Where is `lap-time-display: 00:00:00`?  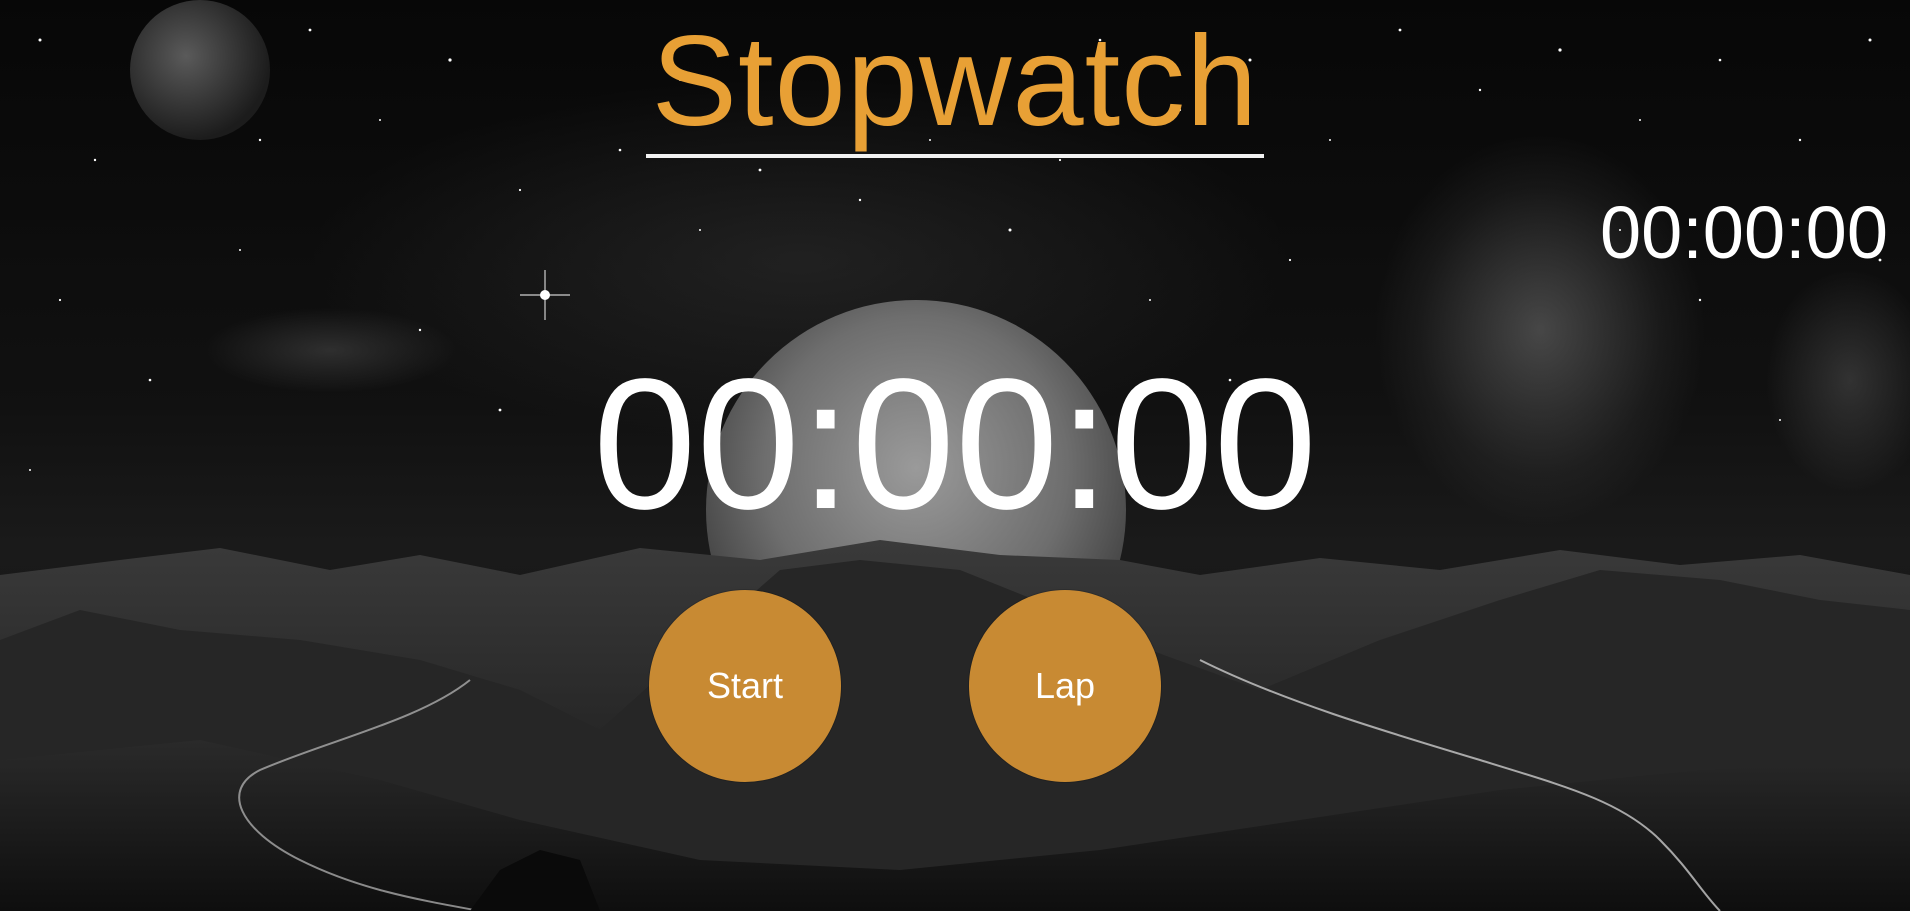 lap-time-display: 00:00:00 is located at coordinates (1743, 232).